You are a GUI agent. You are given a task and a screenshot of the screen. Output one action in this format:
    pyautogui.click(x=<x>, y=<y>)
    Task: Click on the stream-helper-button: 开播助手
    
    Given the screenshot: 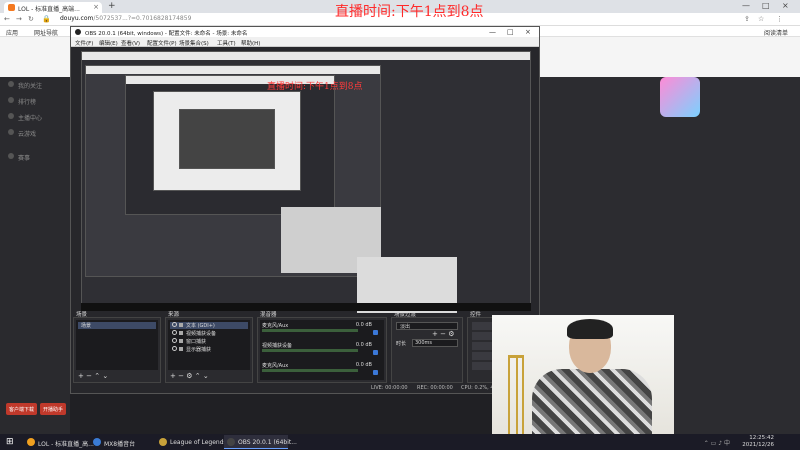 What is the action you would take?
    pyautogui.click(x=53, y=409)
    